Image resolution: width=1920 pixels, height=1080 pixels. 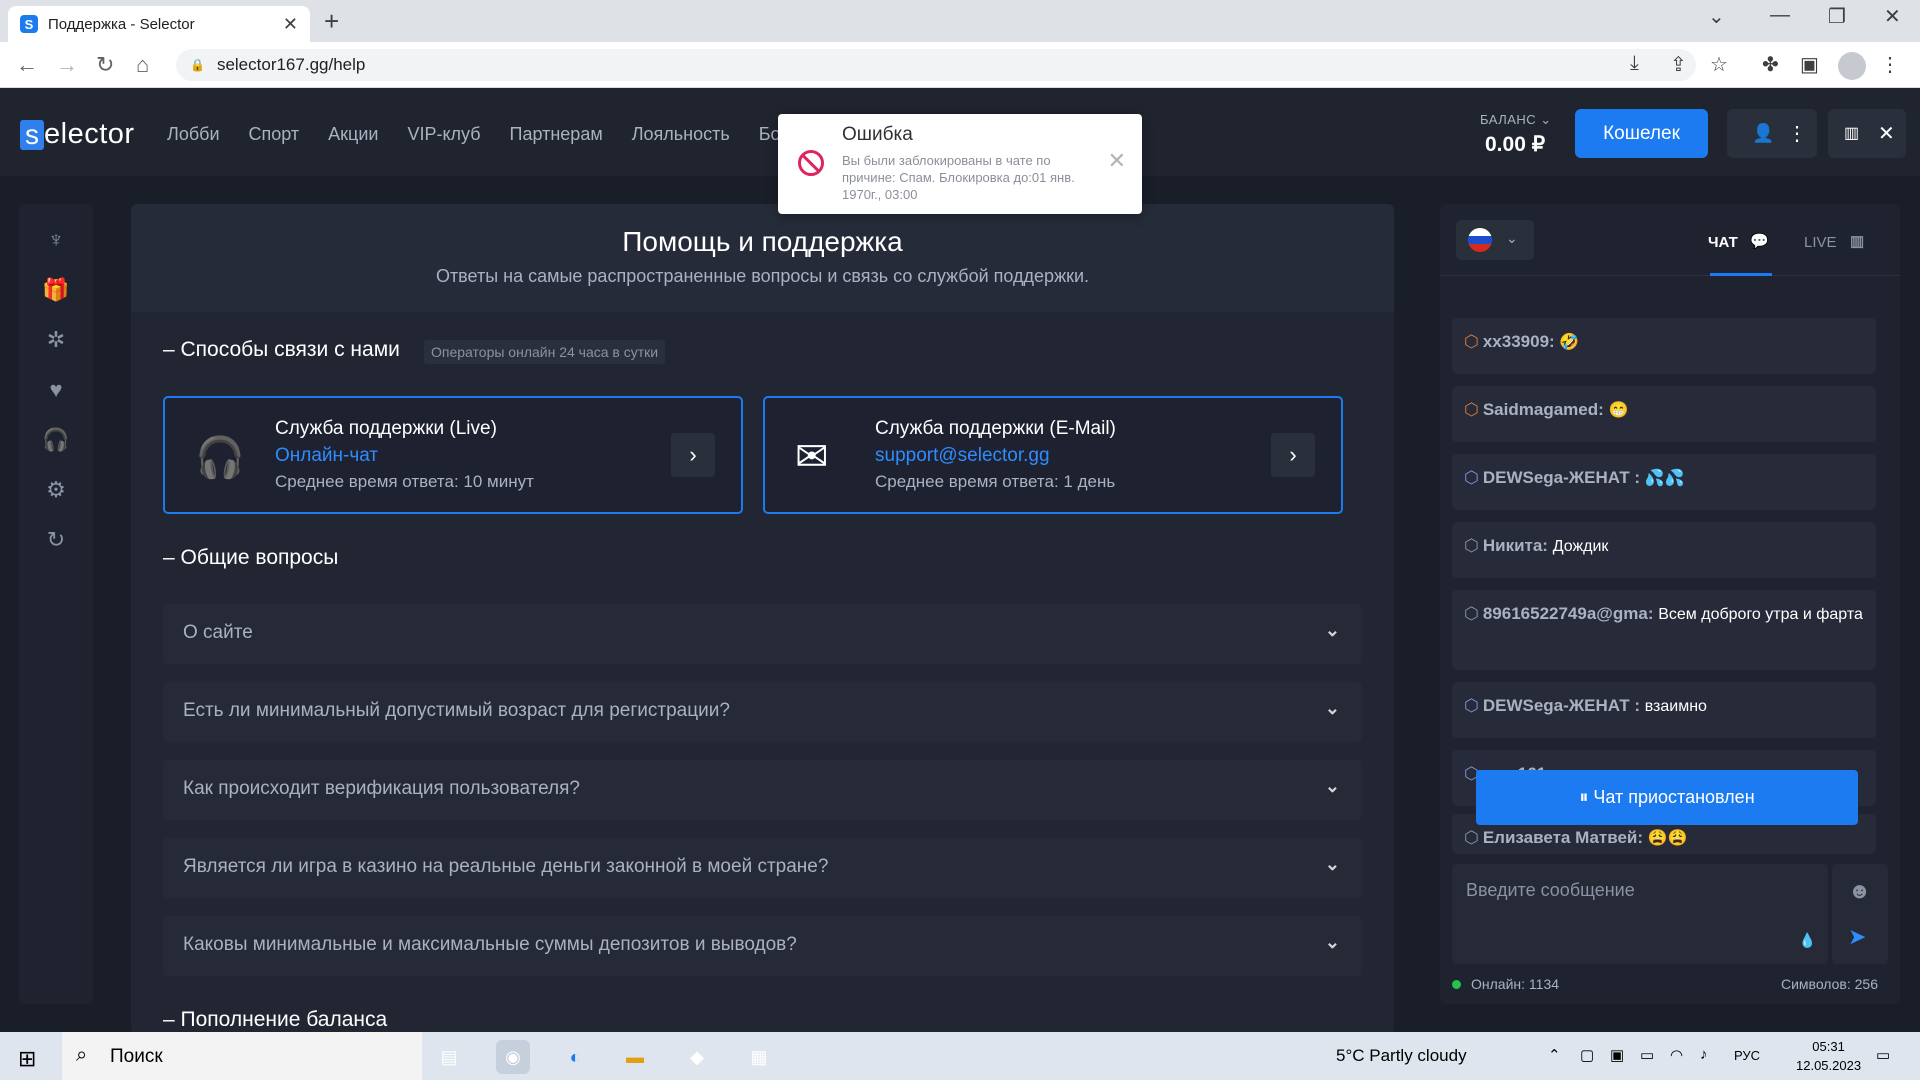 What do you see at coordinates (142, 65) in the screenshot?
I see `home-icon: ⌂` at bounding box center [142, 65].